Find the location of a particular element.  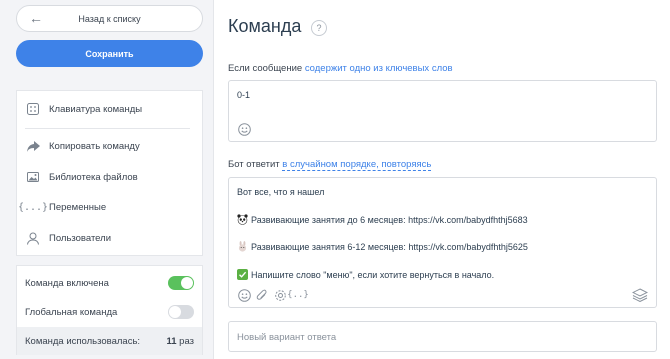

reply-line: Вот все, что я нашел is located at coordinates (280, 192).